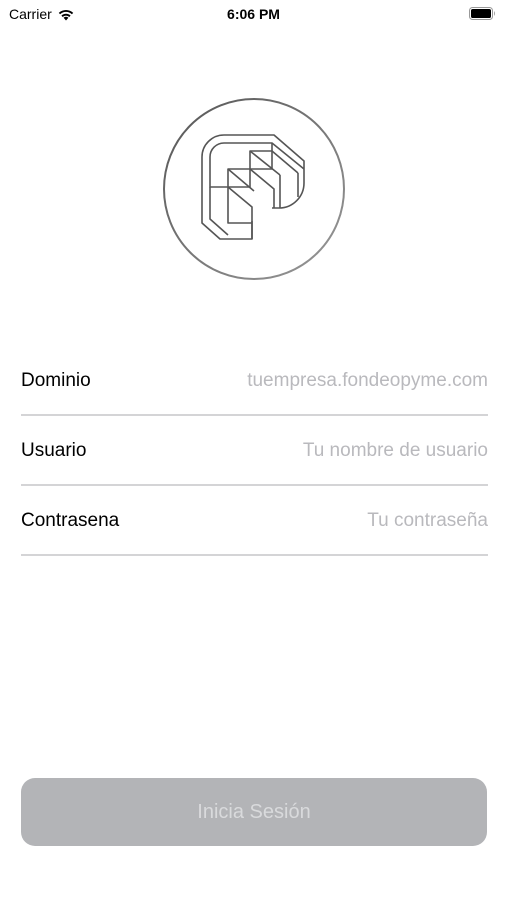  Describe the element at coordinates (338, 381) in the screenshot. I see `domain-input` at that location.